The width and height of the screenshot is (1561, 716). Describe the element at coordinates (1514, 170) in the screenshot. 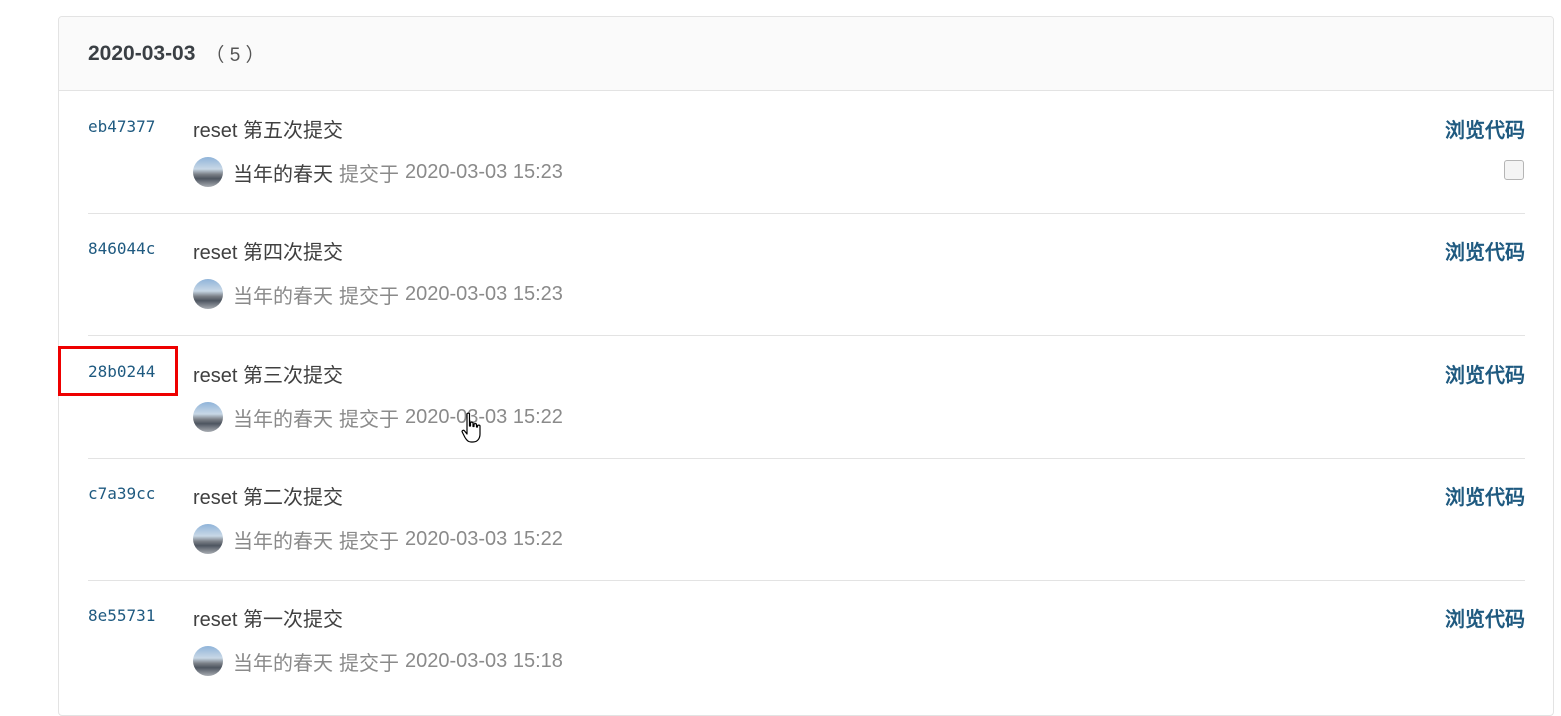

I see `commit-select-checkbox` at that location.